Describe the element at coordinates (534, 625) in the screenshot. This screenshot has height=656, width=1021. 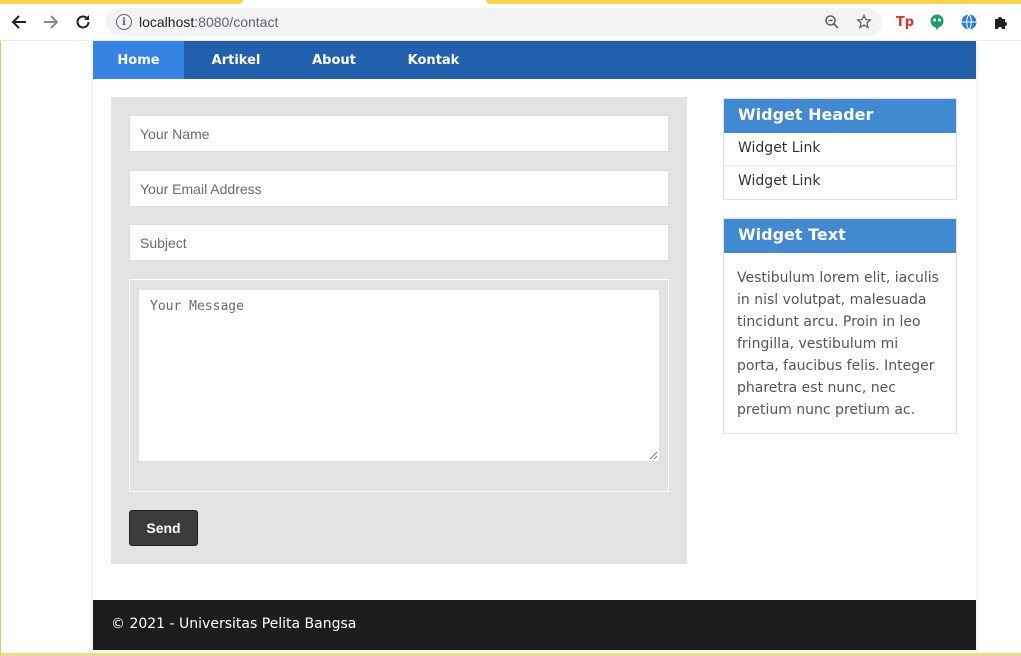
I see `page-footer: © 2021 - Universitas Pelita Bangsa` at that location.